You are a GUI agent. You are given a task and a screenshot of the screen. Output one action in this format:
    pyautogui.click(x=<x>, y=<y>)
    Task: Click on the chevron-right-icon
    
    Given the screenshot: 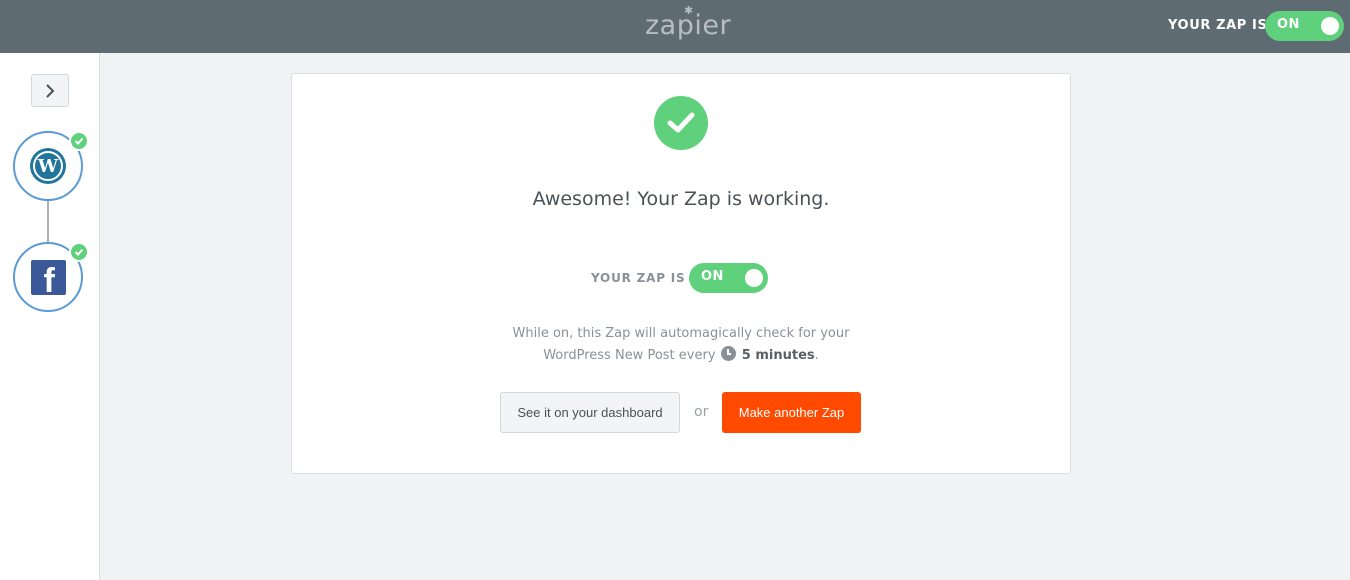 What is the action you would take?
    pyautogui.click(x=50, y=90)
    